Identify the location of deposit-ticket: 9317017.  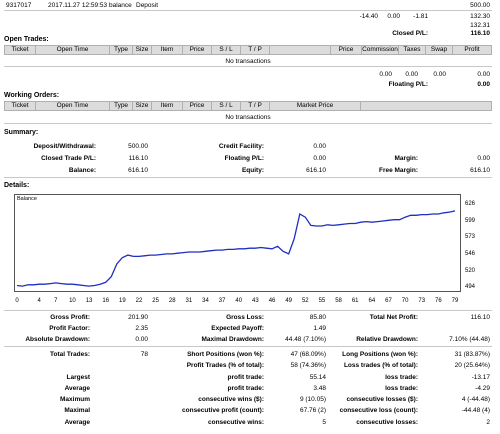
(19, 5).